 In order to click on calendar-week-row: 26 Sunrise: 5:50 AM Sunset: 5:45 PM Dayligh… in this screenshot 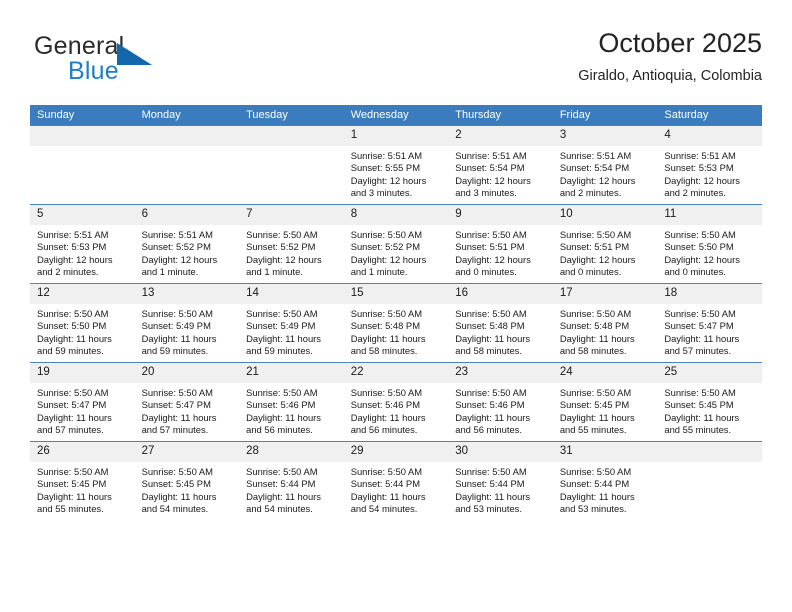, I will do `click(396, 480)`.